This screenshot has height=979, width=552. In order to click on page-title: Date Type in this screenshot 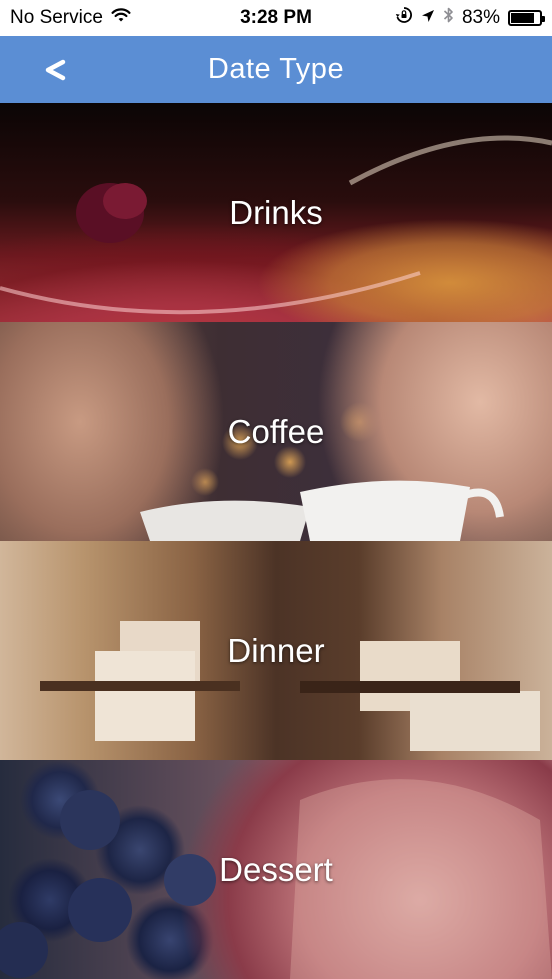, I will do `click(276, 69)`.